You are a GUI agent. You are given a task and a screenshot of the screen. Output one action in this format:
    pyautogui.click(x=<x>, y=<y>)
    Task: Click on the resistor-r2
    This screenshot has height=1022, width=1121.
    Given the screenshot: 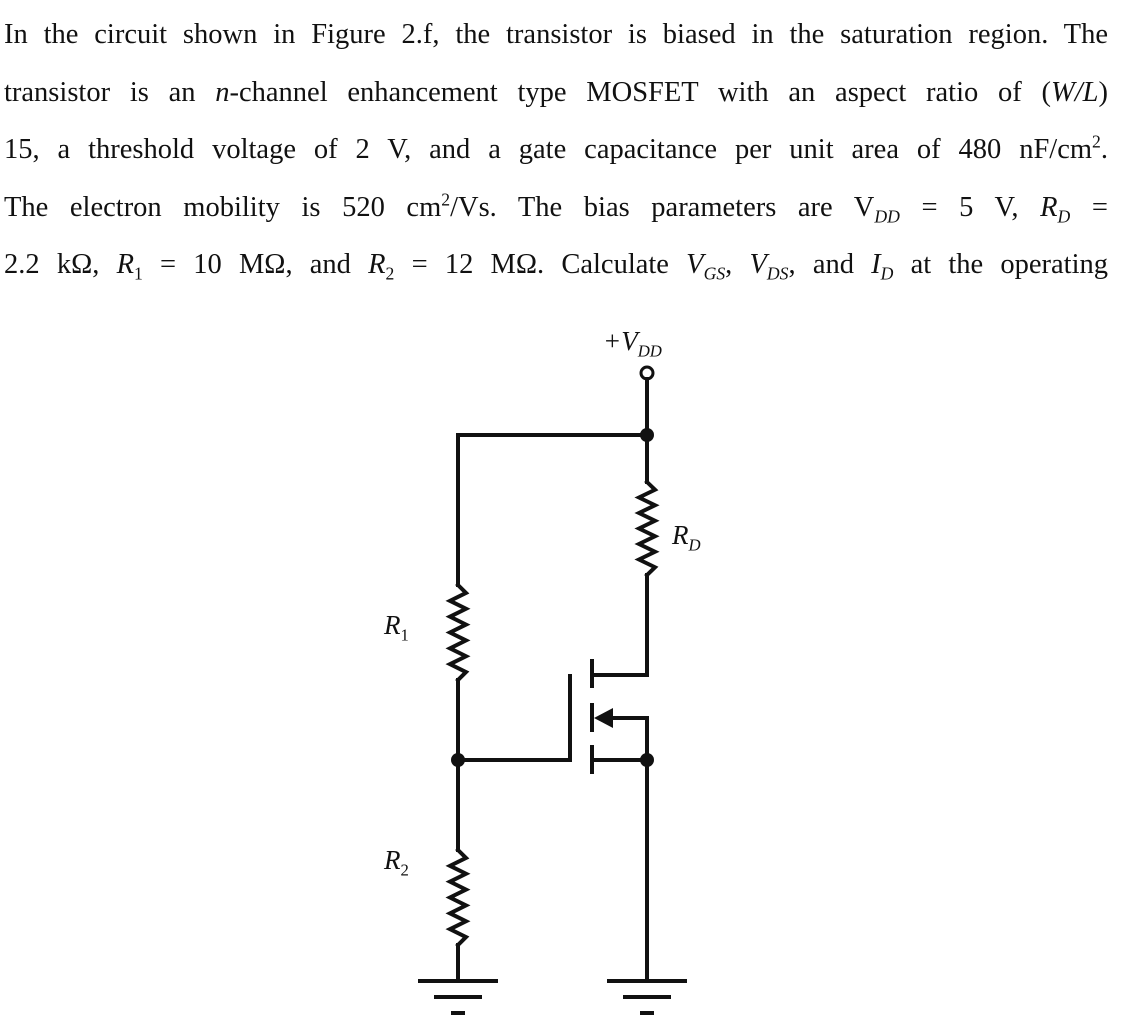 What is the action you would take?
    pyautogui.click(x=458, y=897)
    